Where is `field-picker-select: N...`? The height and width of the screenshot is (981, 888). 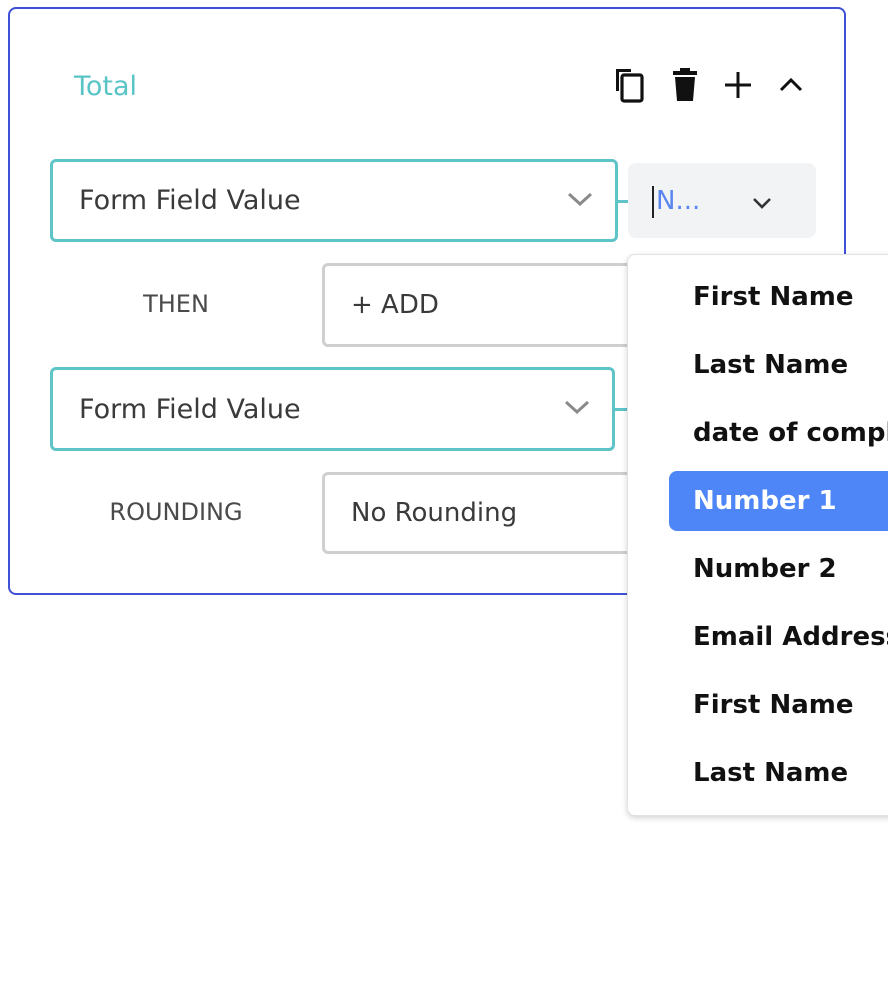
field-picker-select: N... is located at coordinates (722, 200).